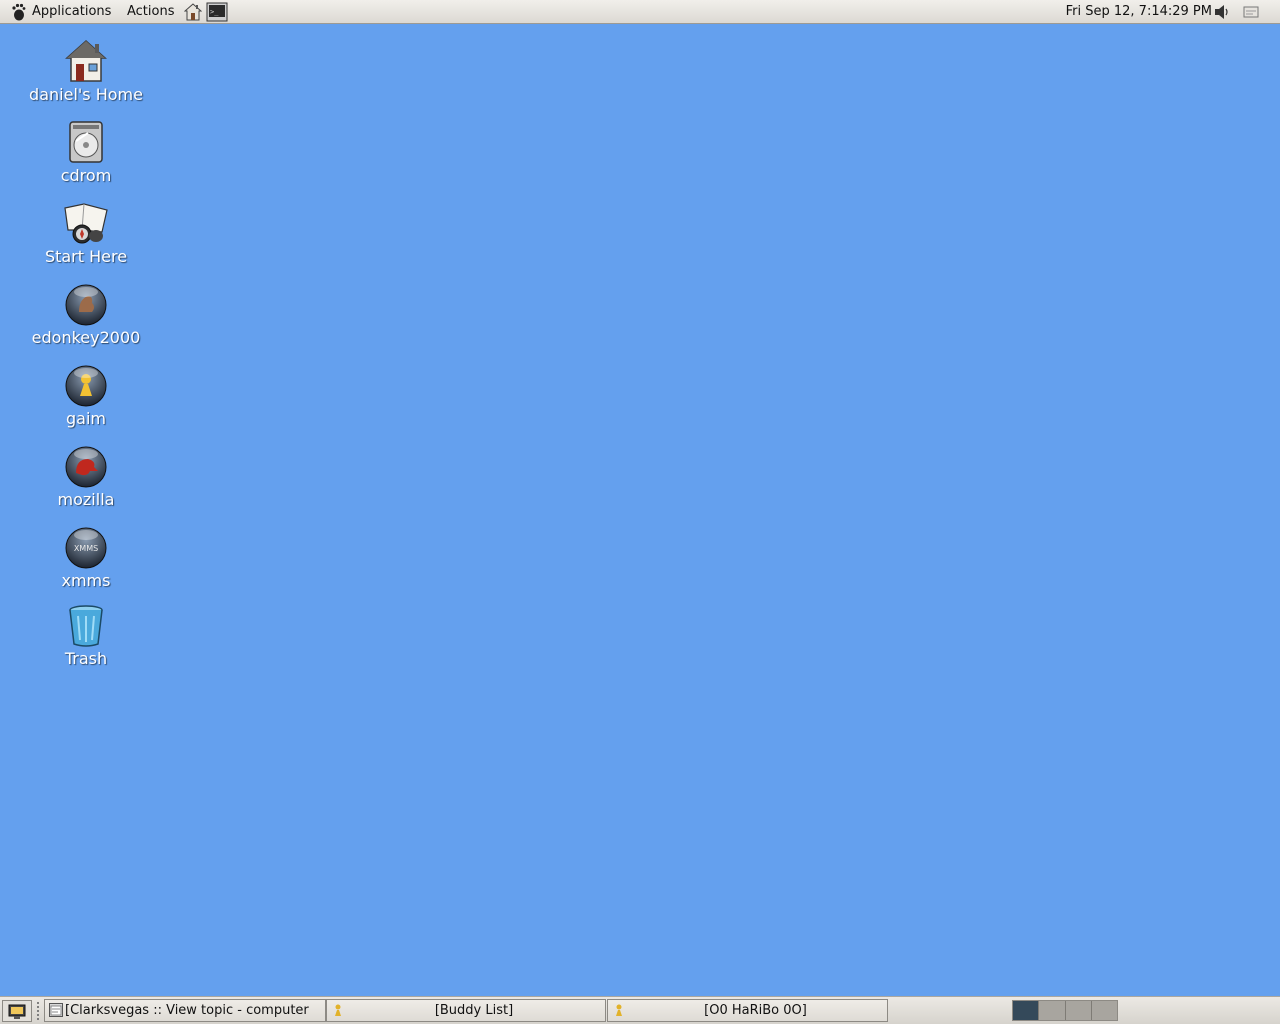 This screenshot has height=1024, width=1280. Describe the element at coordinates (86, 60) in the screenshot. I see `home-folder-icon` at that location.